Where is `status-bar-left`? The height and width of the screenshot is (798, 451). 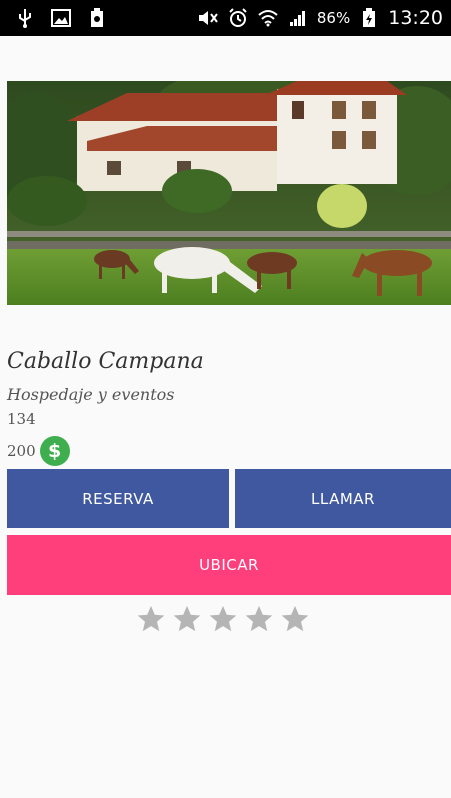 status-bar-left is located at coordinates (61, 18).